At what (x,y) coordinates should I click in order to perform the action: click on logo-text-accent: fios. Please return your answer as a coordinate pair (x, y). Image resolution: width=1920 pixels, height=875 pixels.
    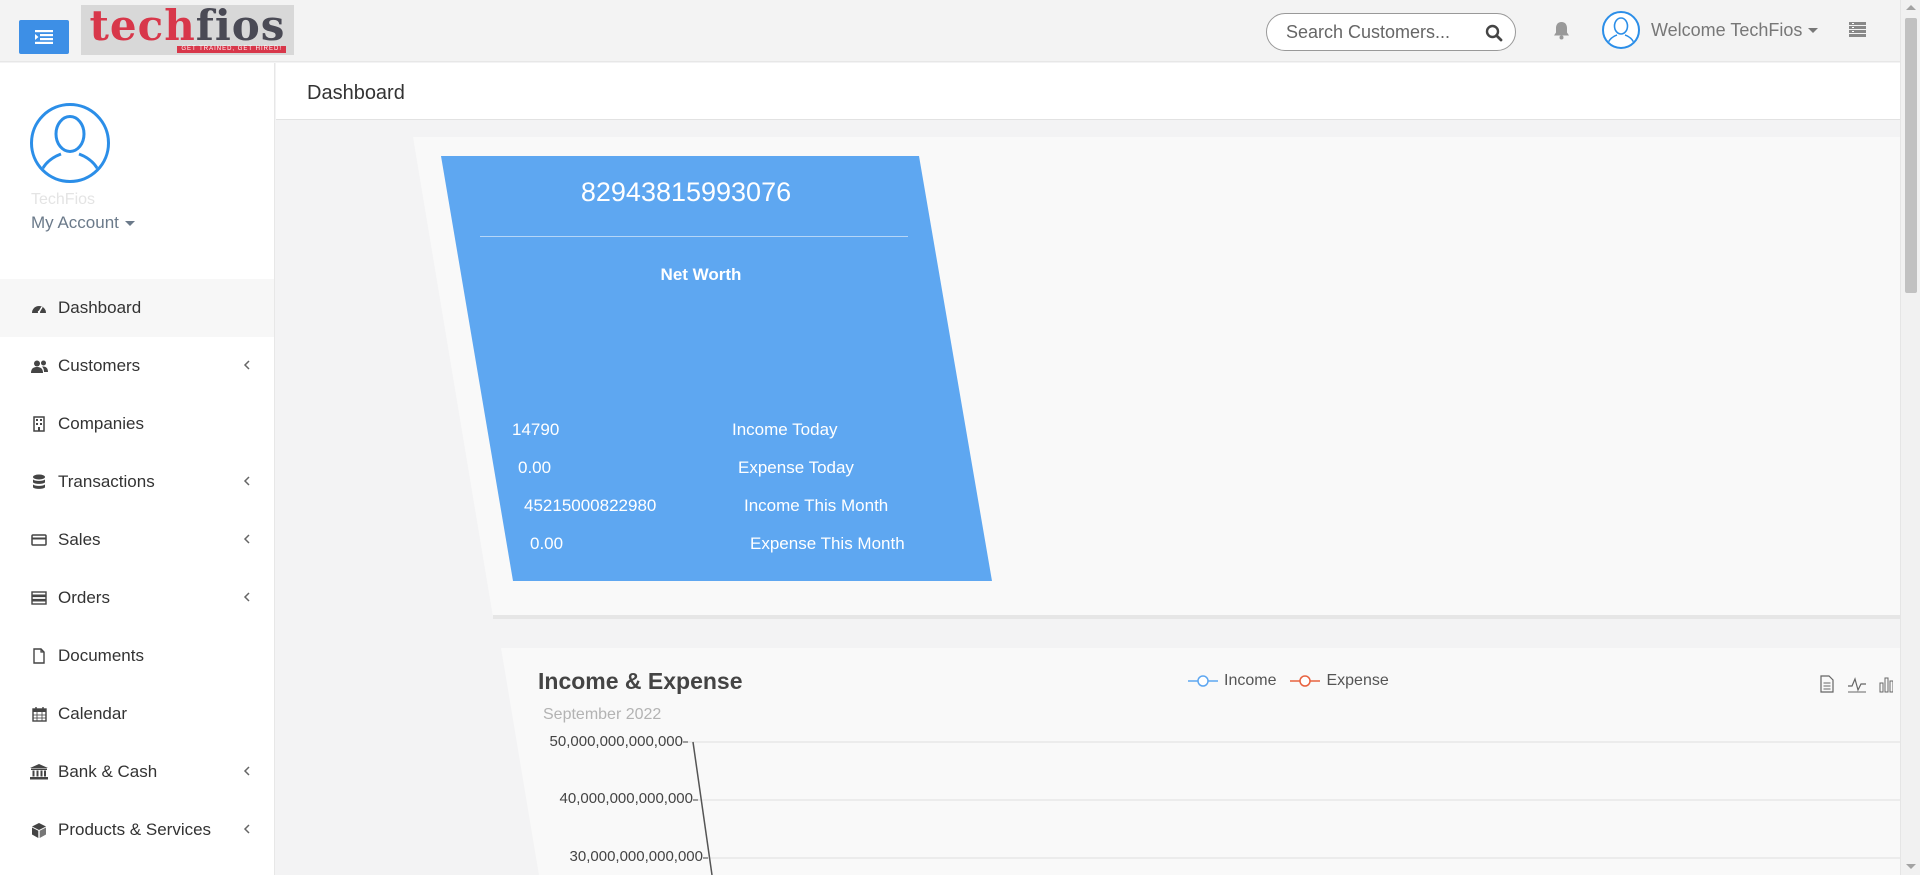
    Looking at the image, I should click on (240, 25).